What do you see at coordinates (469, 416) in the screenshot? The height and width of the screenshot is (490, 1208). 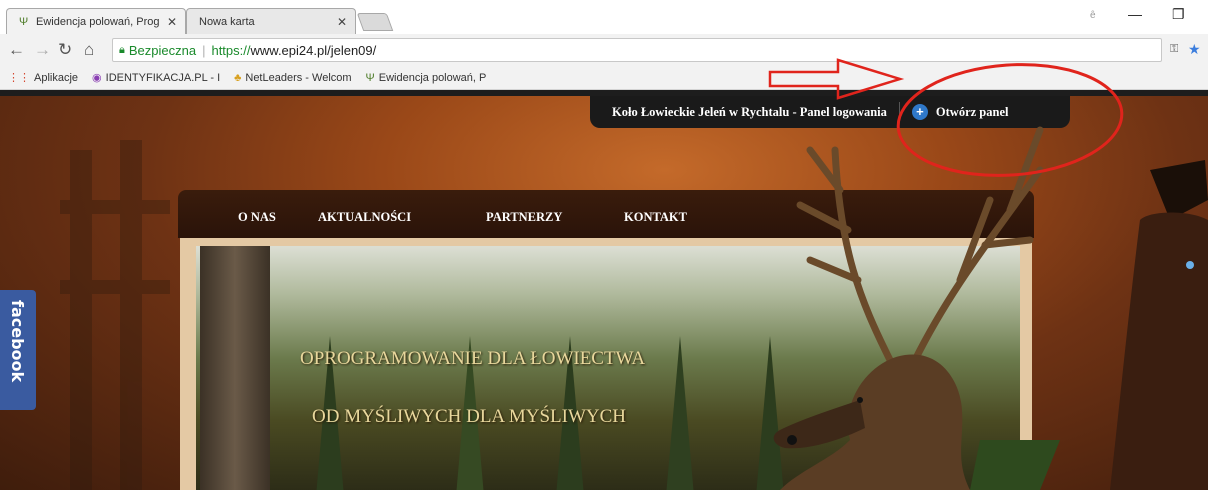 I see `slogan-line-2: OD MYŚLIWYCH DLA MYŚLIWYCH` at bounding box center [469, 416].